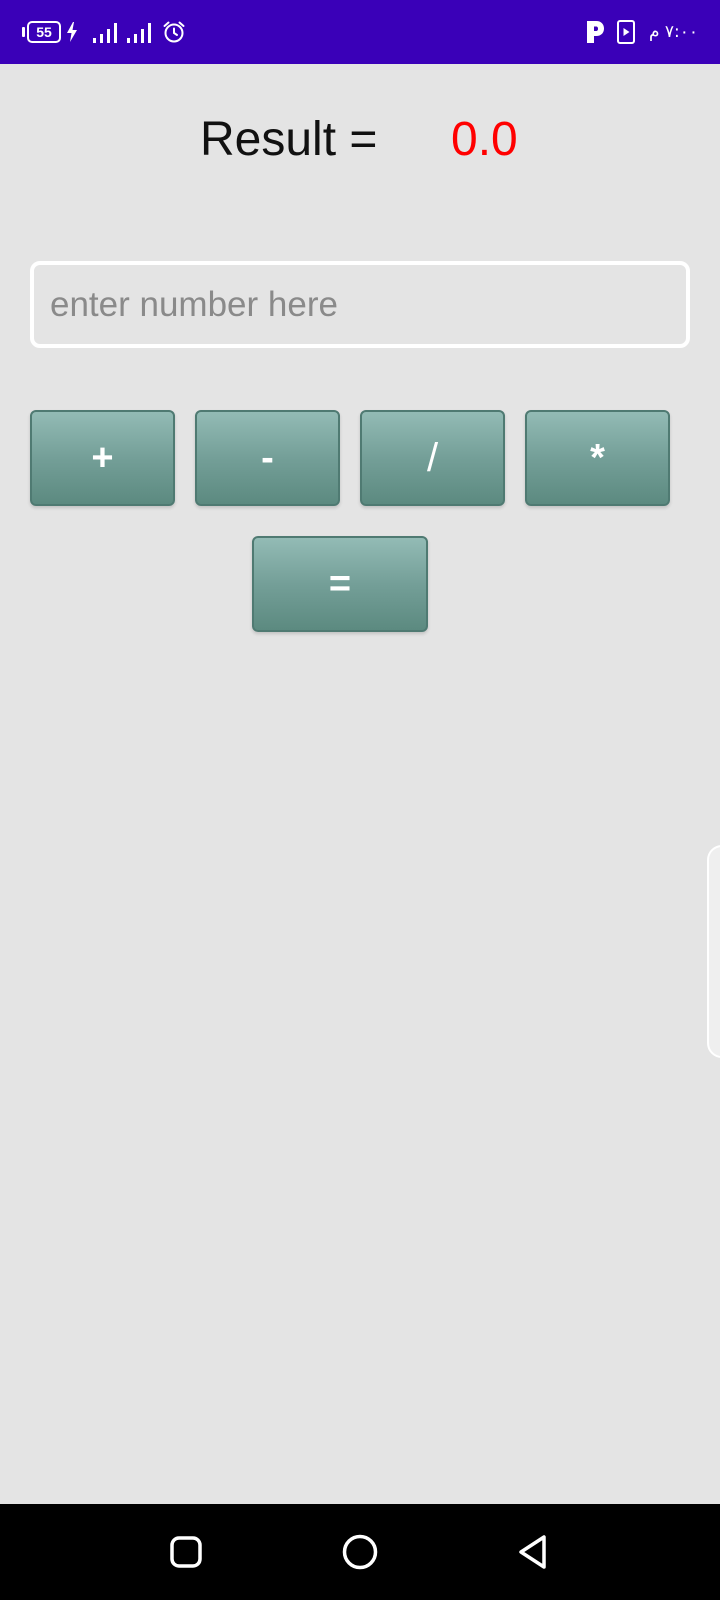 This screenshot has height=1600, width=720. I want to click on back-icon, so click(534, 1552).